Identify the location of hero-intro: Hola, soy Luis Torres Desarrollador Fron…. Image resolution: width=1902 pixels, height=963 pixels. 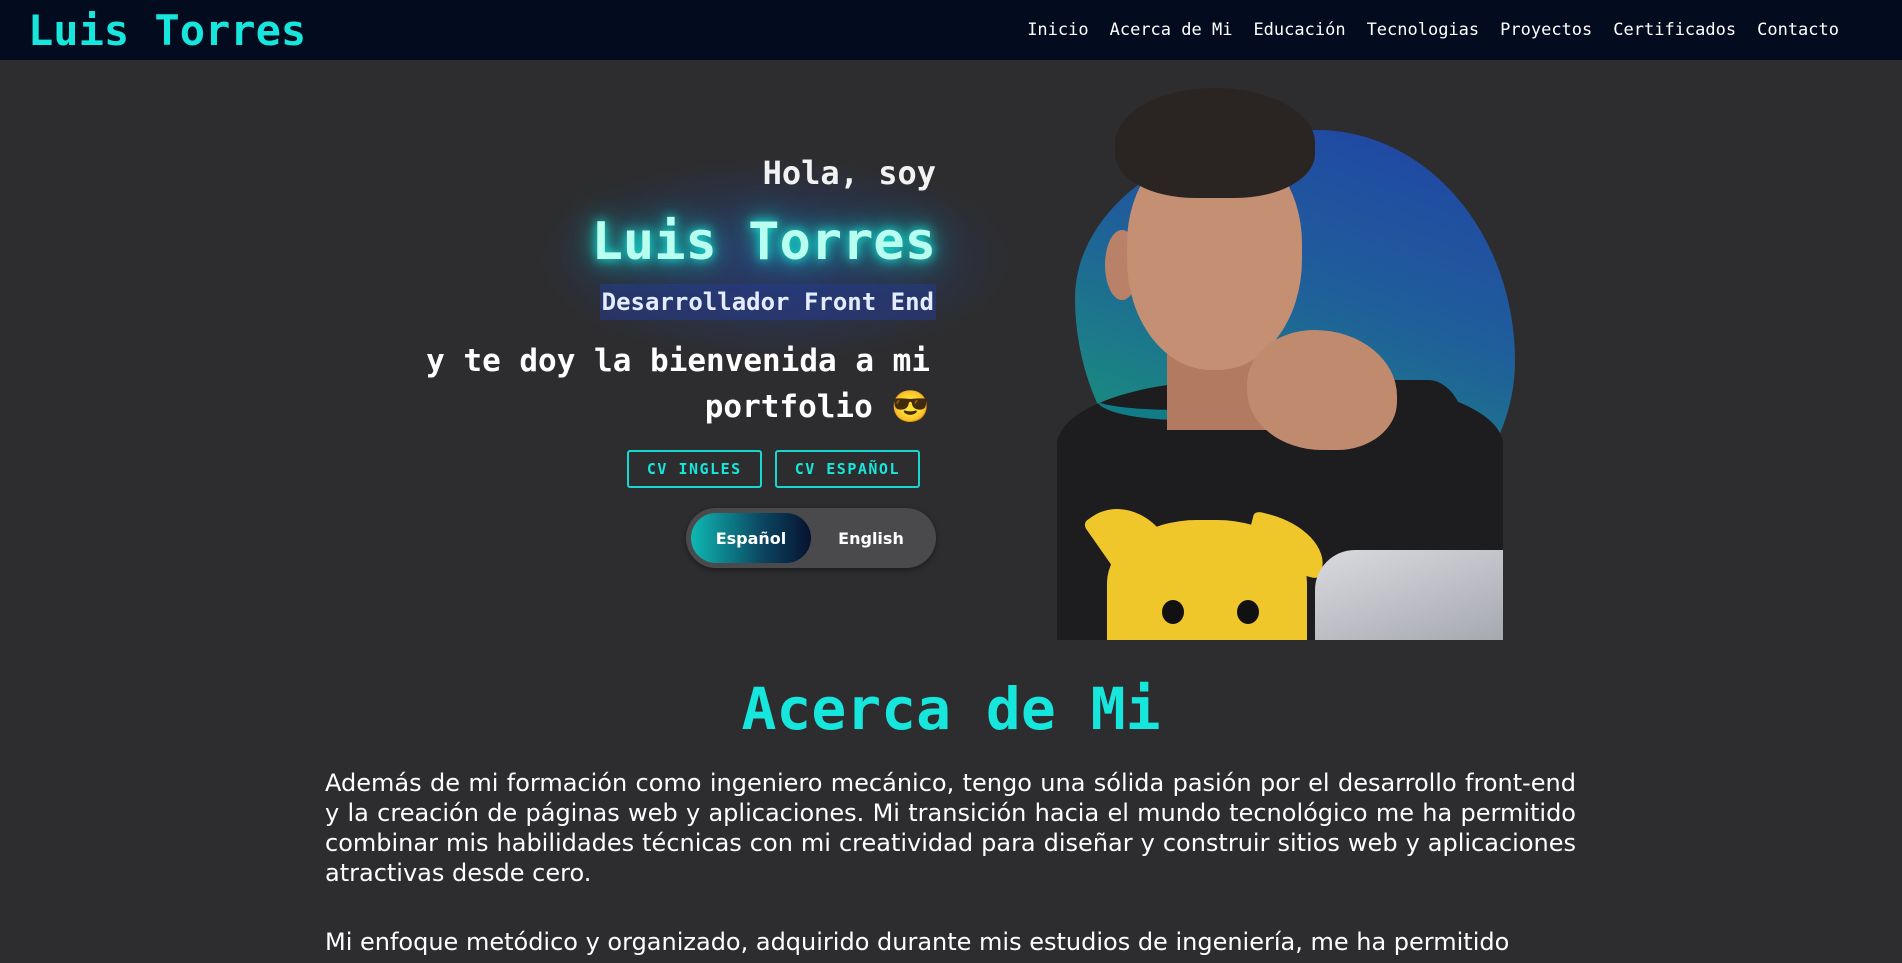
(668, 359).